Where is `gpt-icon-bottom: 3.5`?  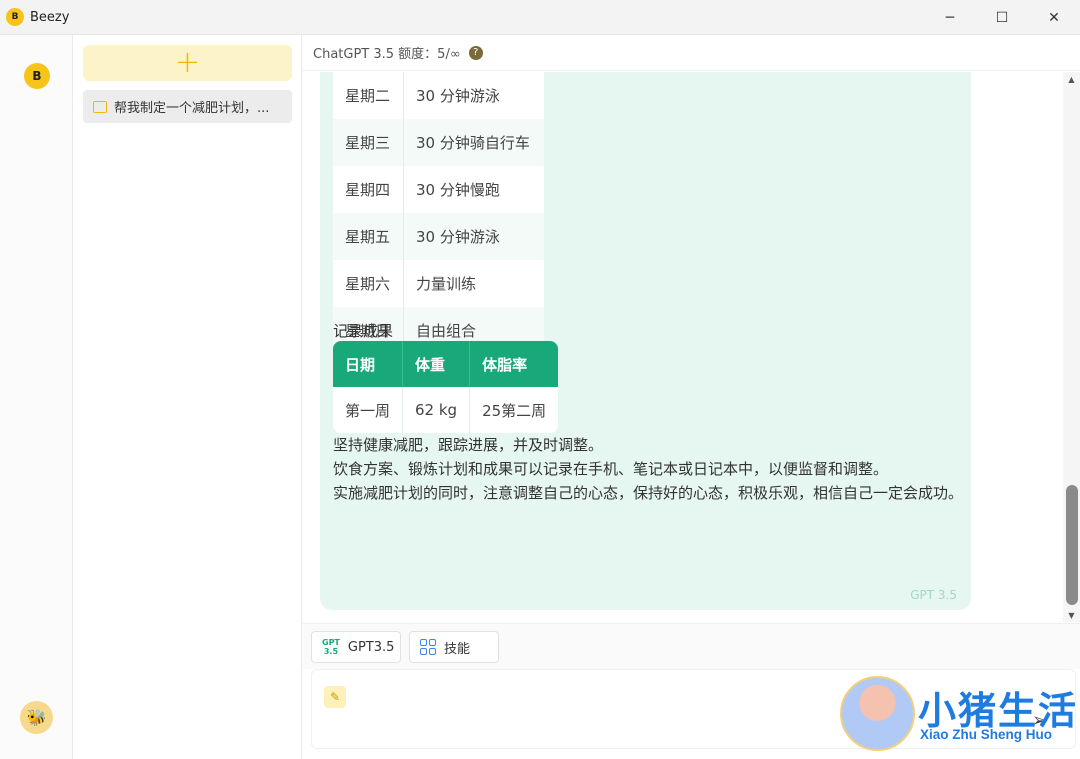
gpt-icon-bottom: 3.5 is located at coordinates (331, 651).